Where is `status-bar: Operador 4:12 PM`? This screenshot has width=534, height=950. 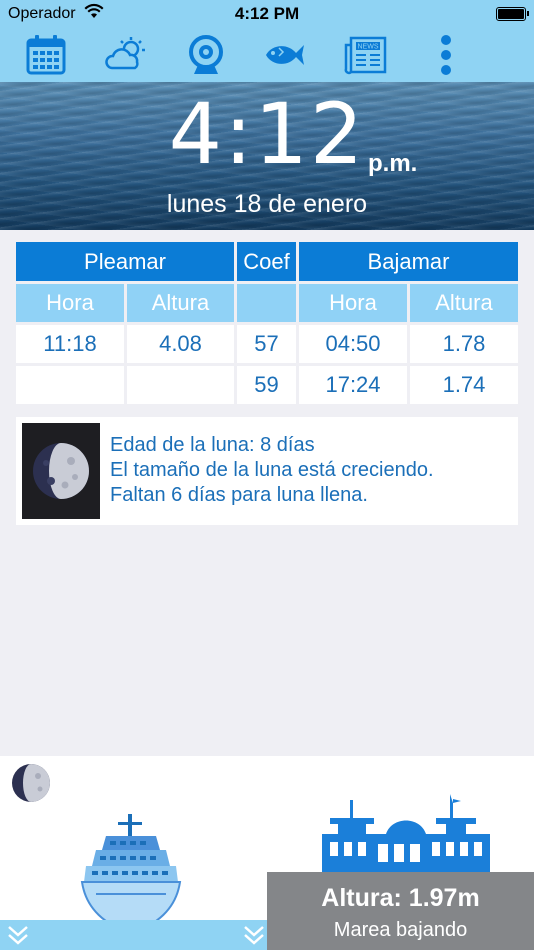
status-bar: Operador 4:12 PM is located at coordinates (267, 14).